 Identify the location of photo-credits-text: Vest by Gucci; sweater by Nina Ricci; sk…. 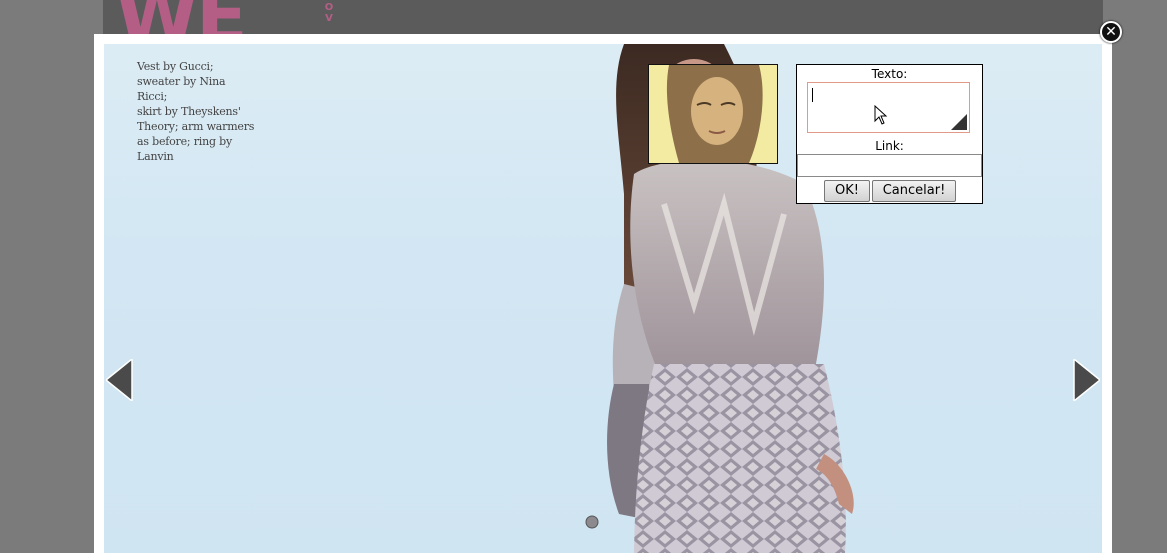
(196, 111).